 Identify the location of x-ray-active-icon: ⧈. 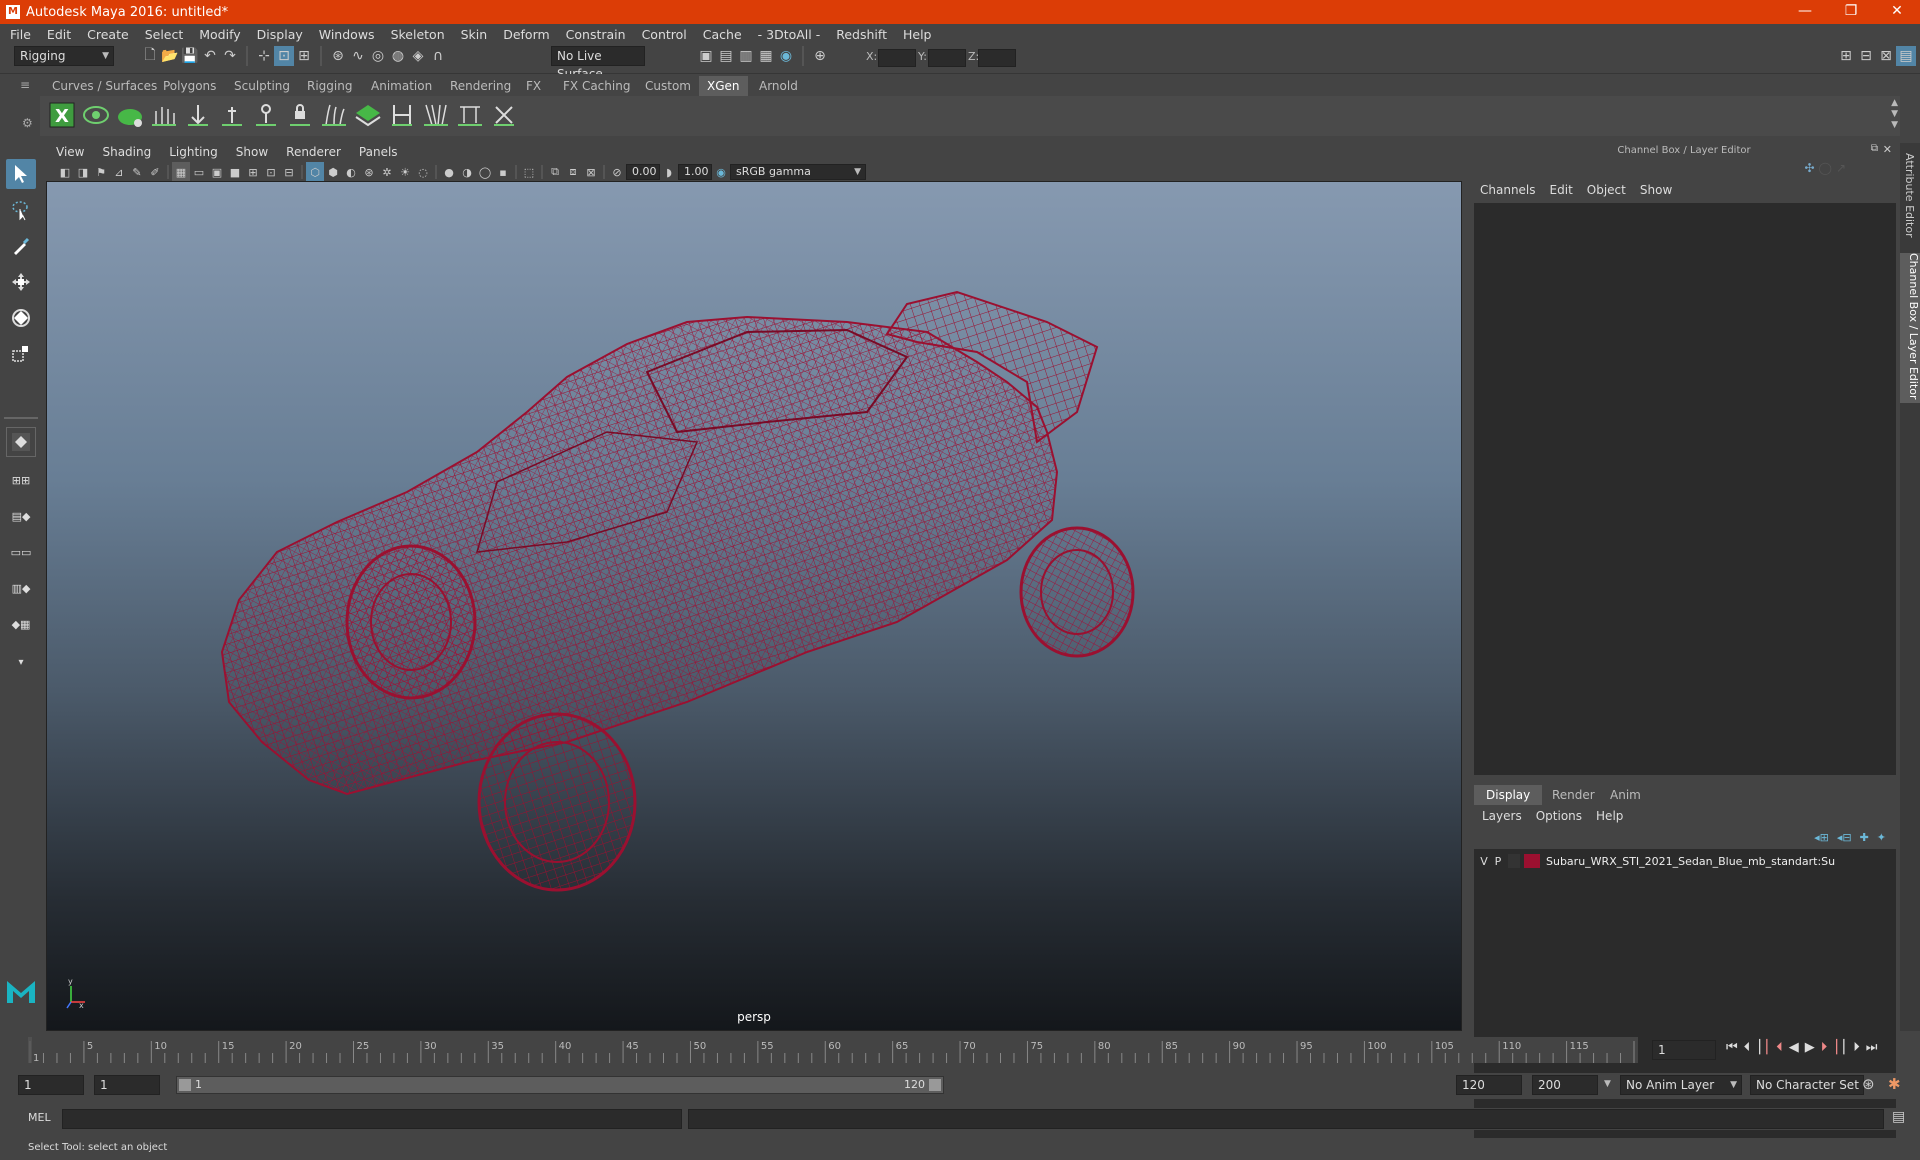
(573, 172).